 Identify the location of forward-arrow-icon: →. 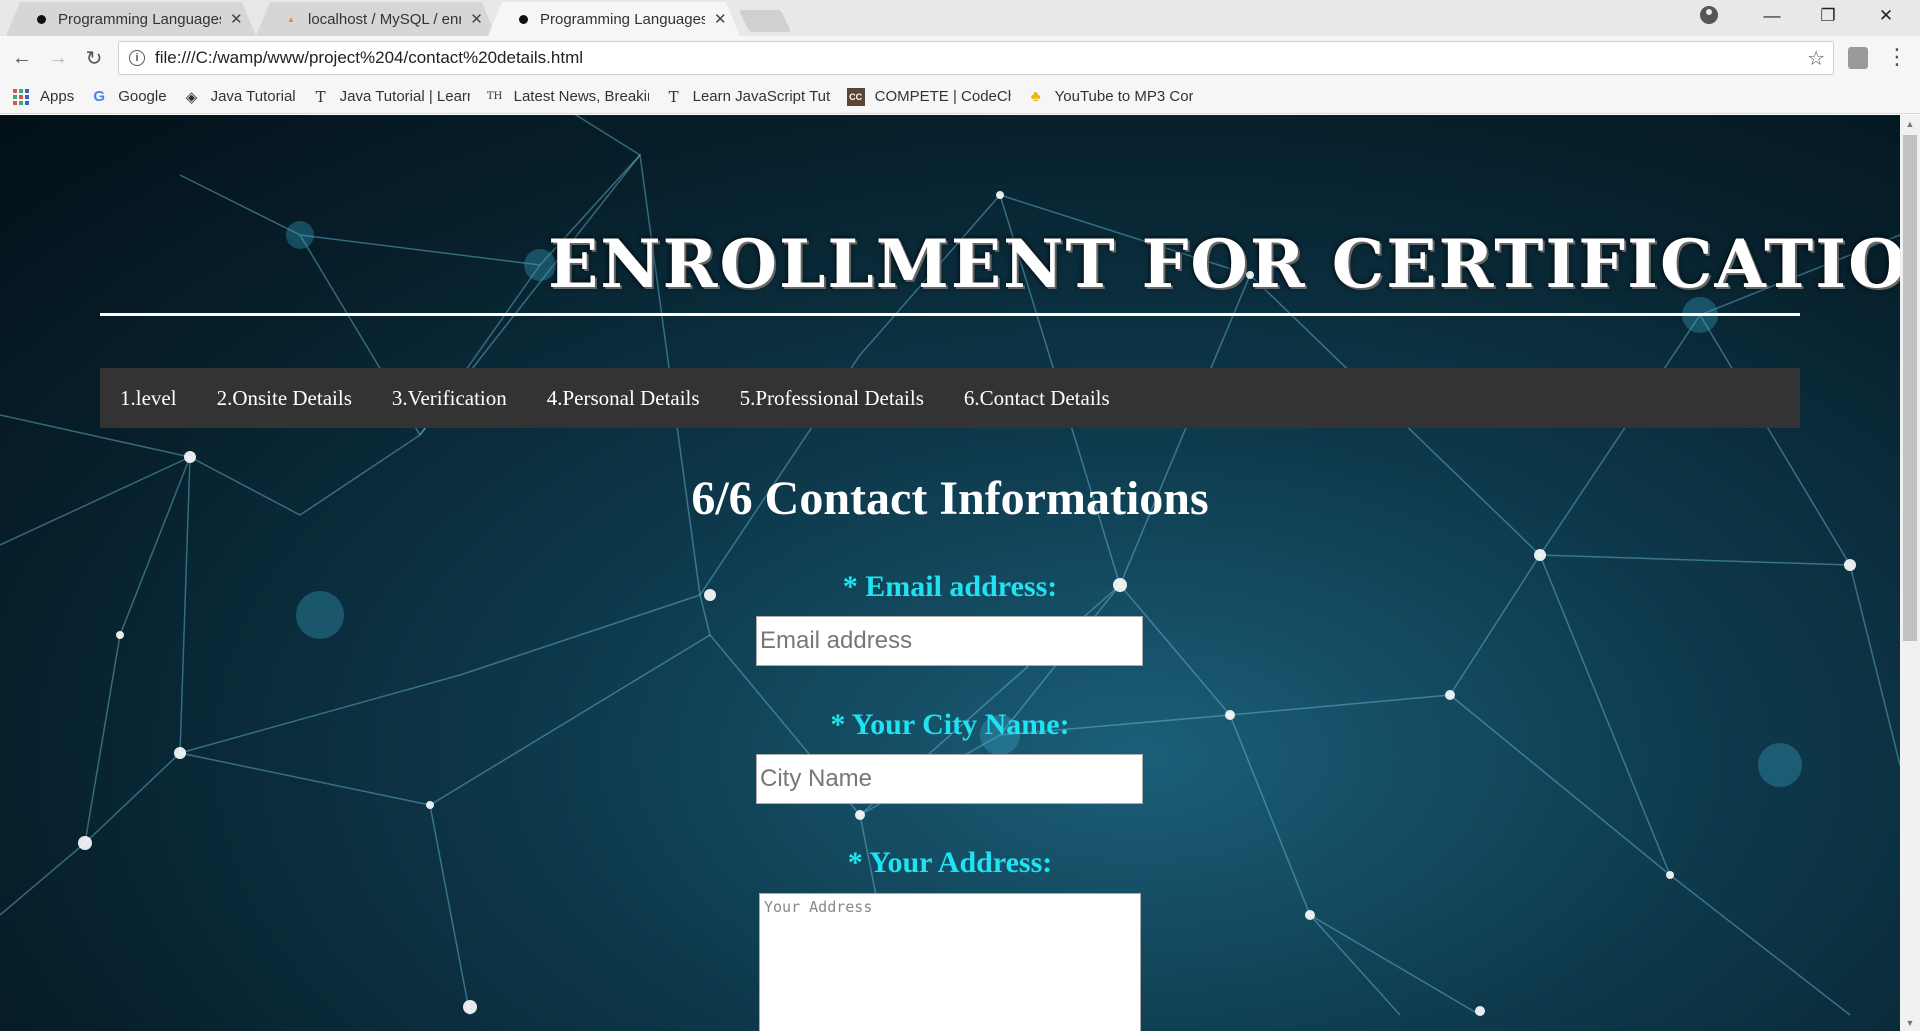
(58, 58).